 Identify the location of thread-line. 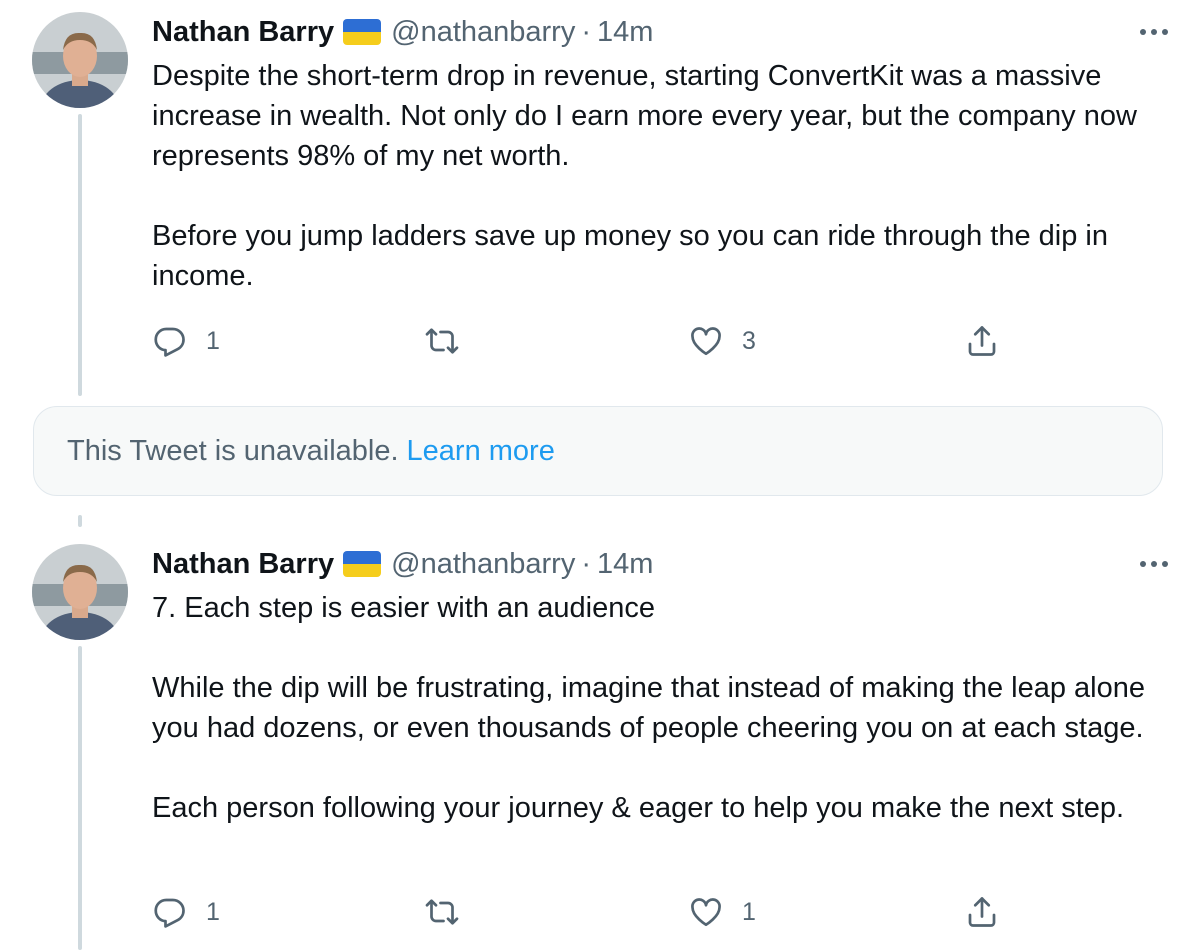
(80, 521).